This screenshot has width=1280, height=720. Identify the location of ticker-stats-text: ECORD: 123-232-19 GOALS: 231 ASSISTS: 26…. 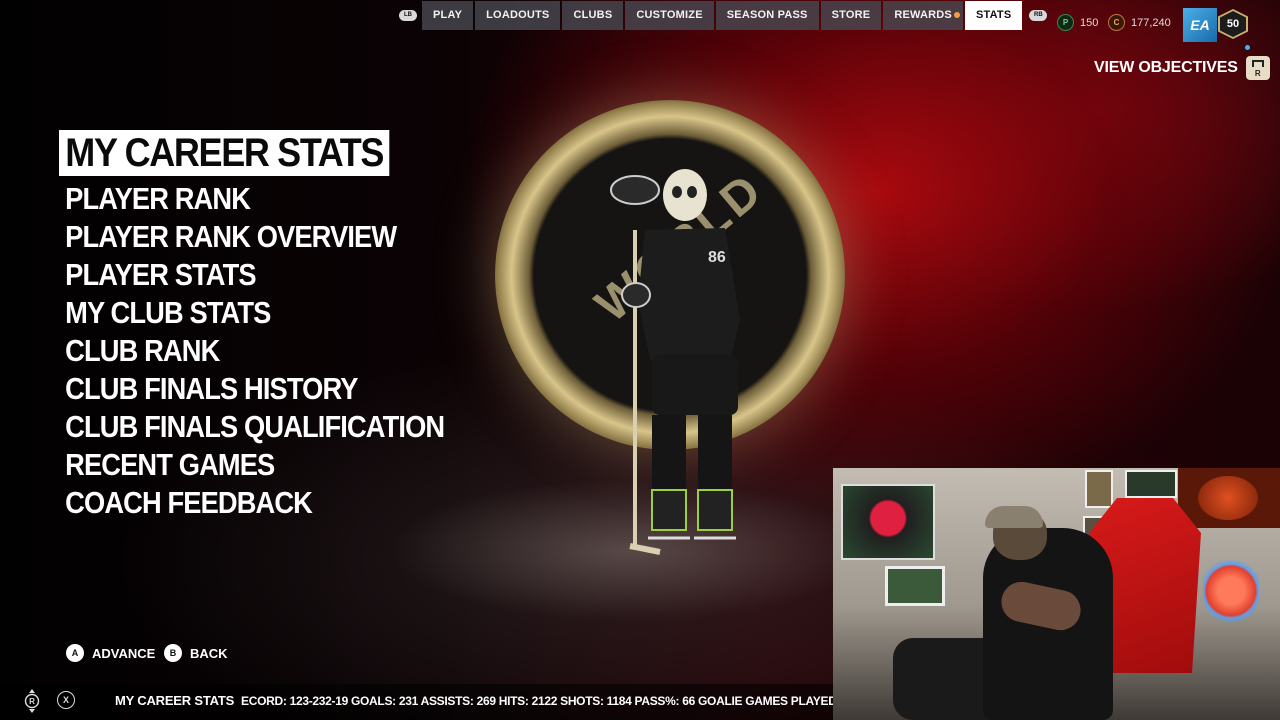
(537, 701).